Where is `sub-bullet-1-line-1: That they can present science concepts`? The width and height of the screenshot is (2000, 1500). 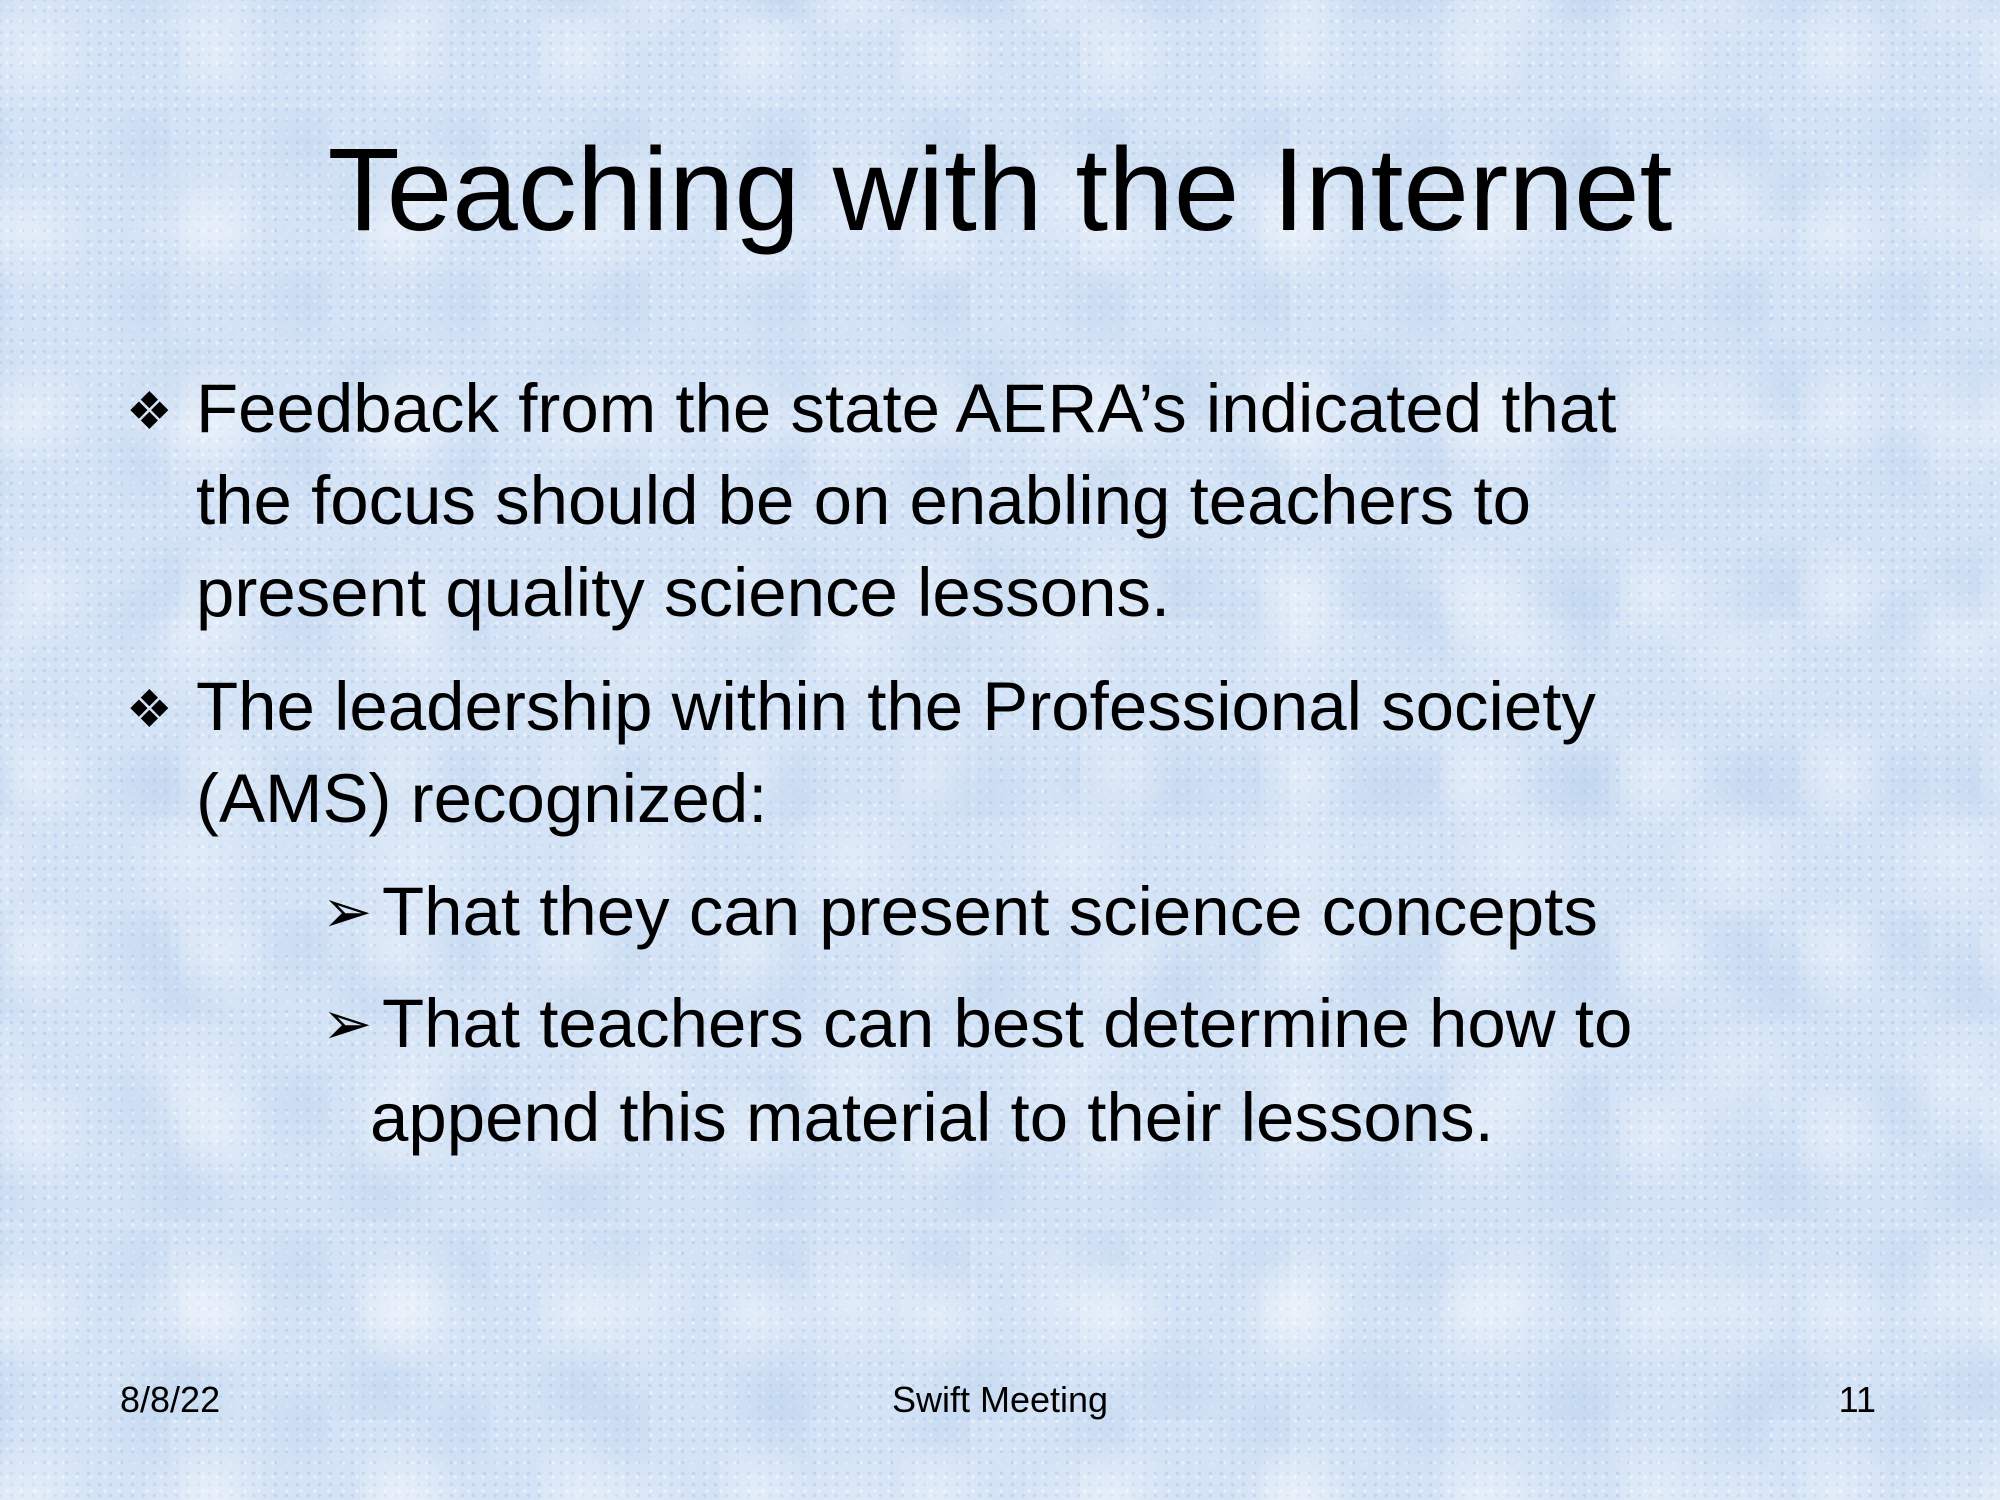 sub-bullet-1-line-1: That they can present science concepts is located at coordinates (990, 911).